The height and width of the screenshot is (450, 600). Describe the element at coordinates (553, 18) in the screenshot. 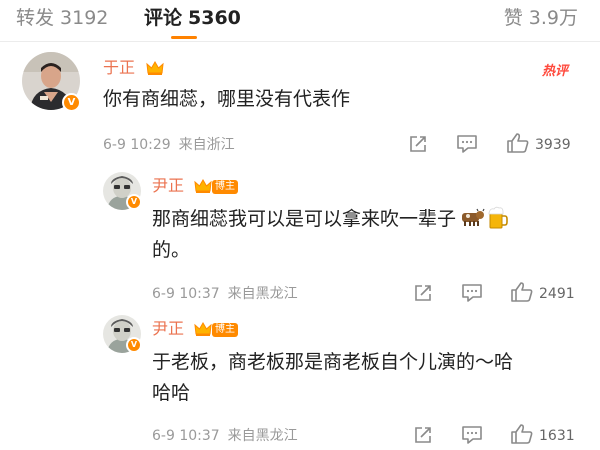

I see `tab-like-count: 3.9万` at that location.